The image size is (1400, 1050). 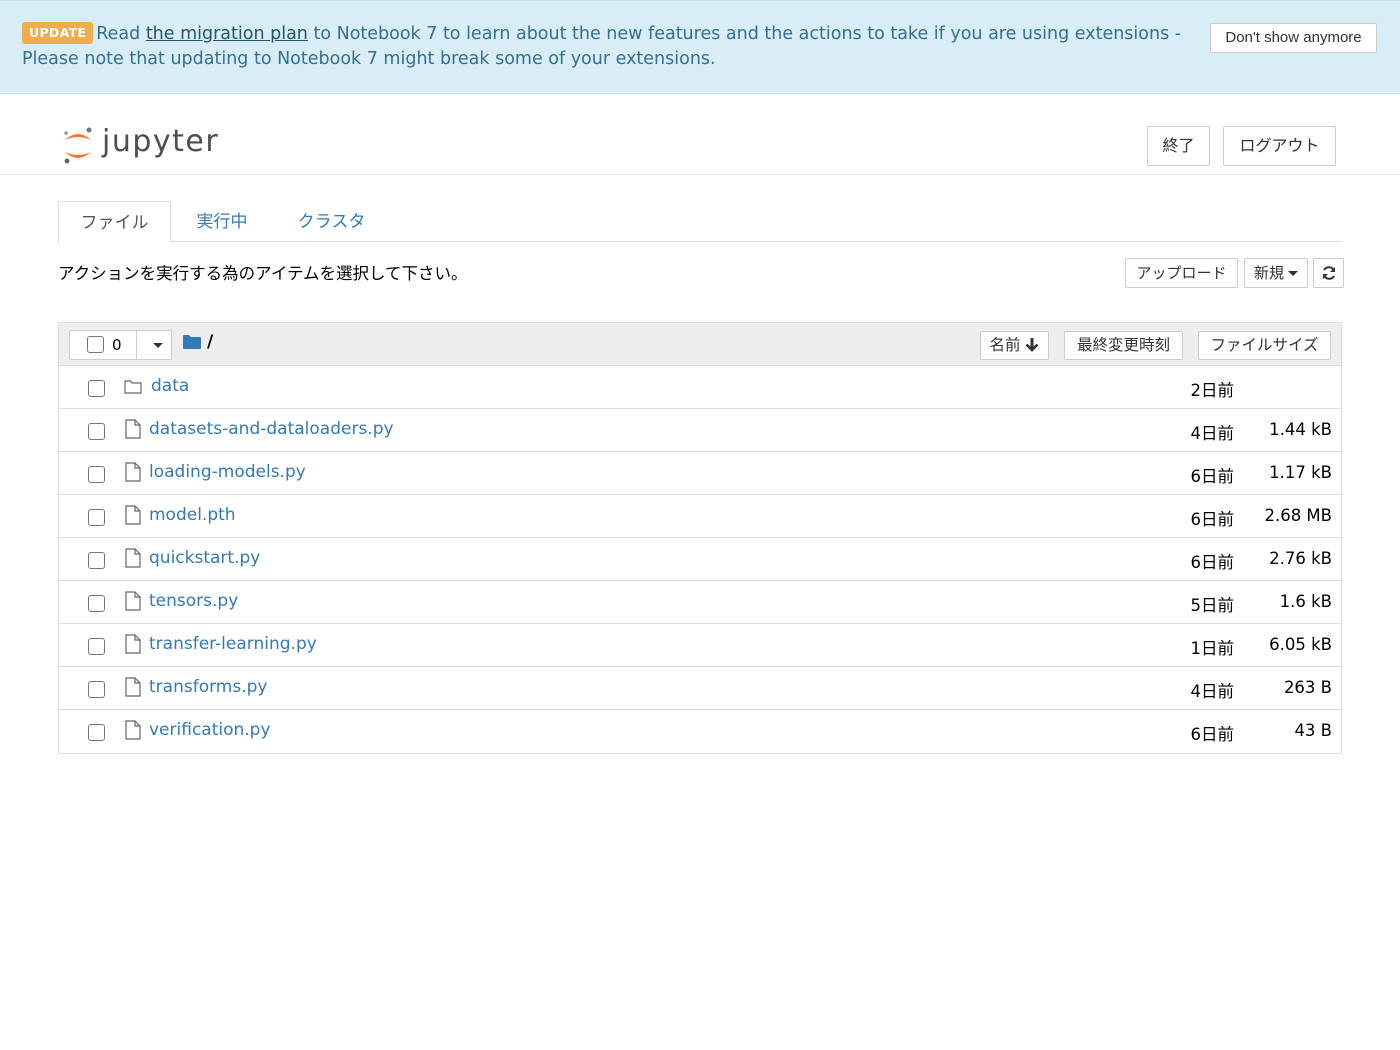 I want to click on file-row: transforms.py 4日前 263 B, so click(x=700, y=688).